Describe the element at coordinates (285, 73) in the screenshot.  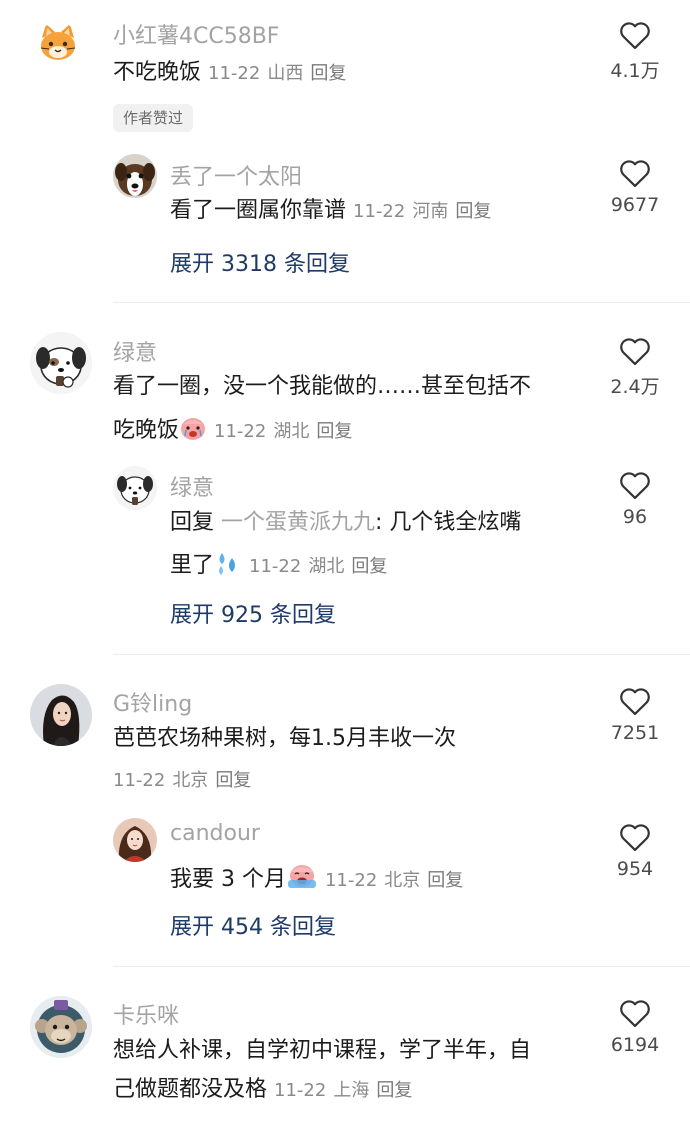
I see `comment-location: 山西` at that location.